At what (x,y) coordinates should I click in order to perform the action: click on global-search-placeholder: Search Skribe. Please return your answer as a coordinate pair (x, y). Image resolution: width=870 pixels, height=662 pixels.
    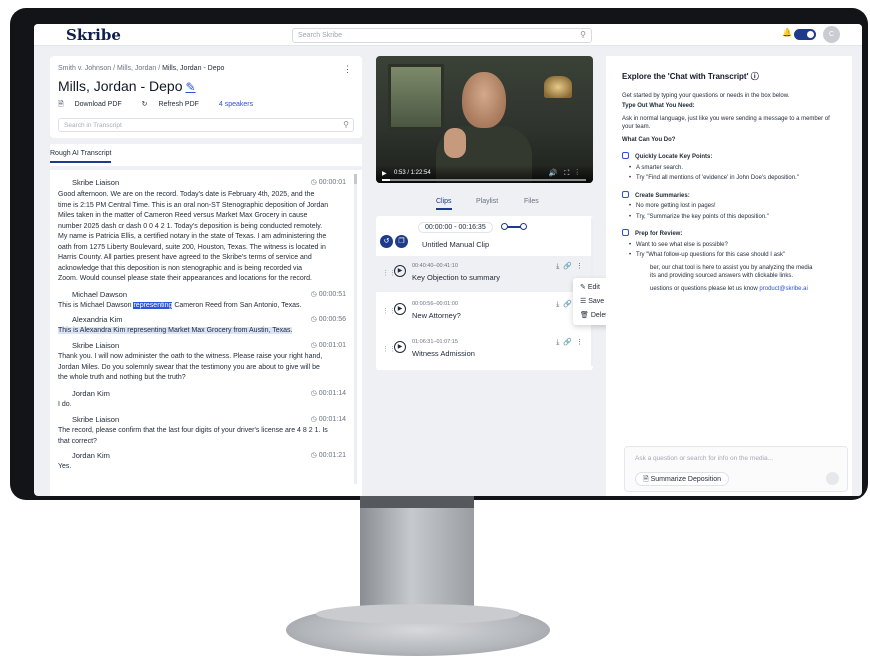
    Looking at the image, I should click on (320, 35).